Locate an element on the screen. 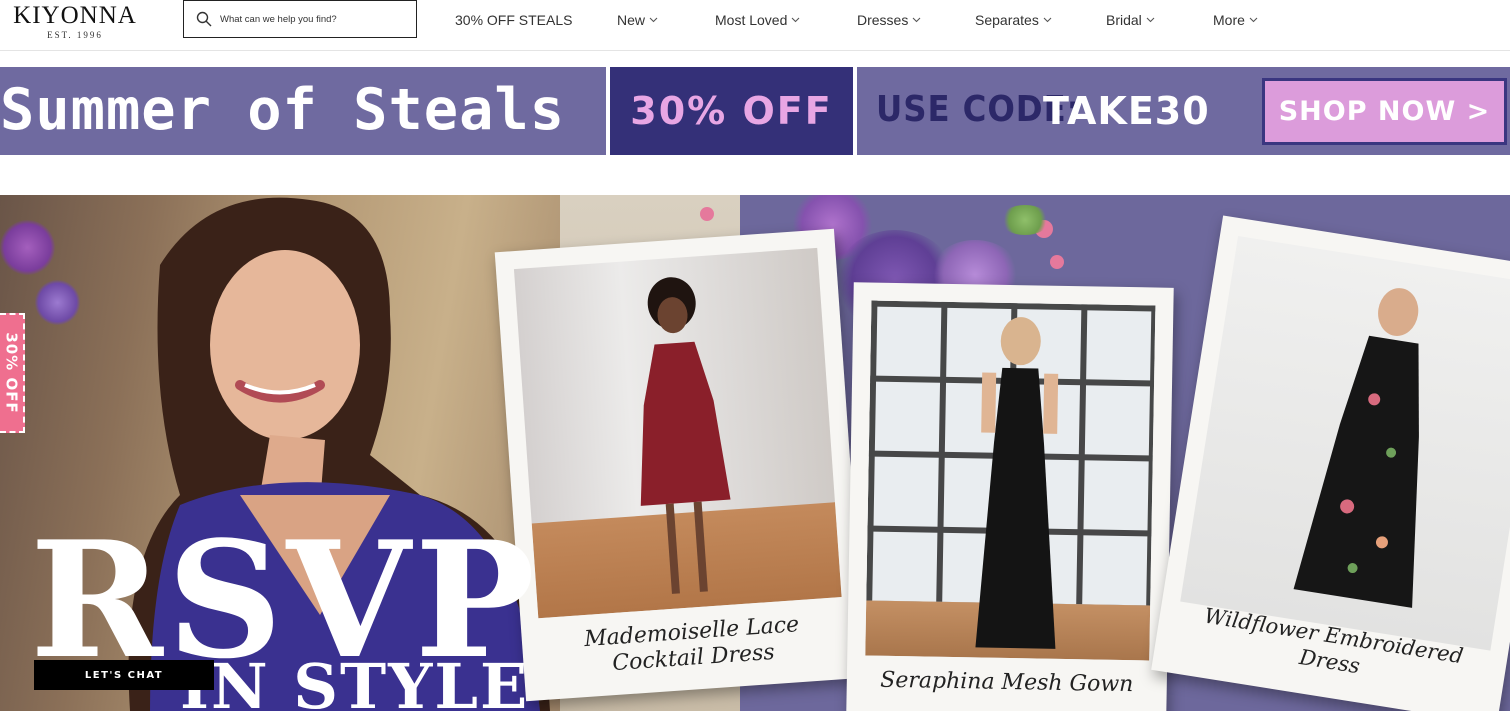  hero-subheadline: IN STYLE is located at coordinates (355, 680).